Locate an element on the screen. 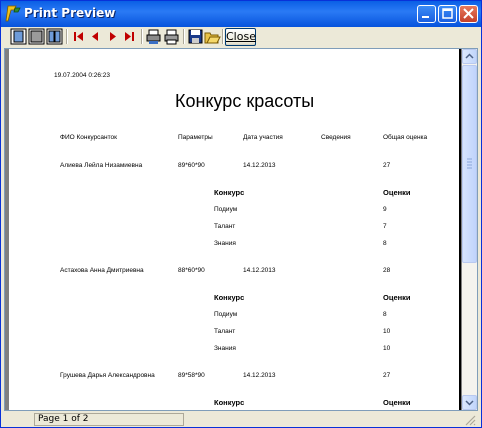  contest-score: 7 is located at coordinates (385, 226).